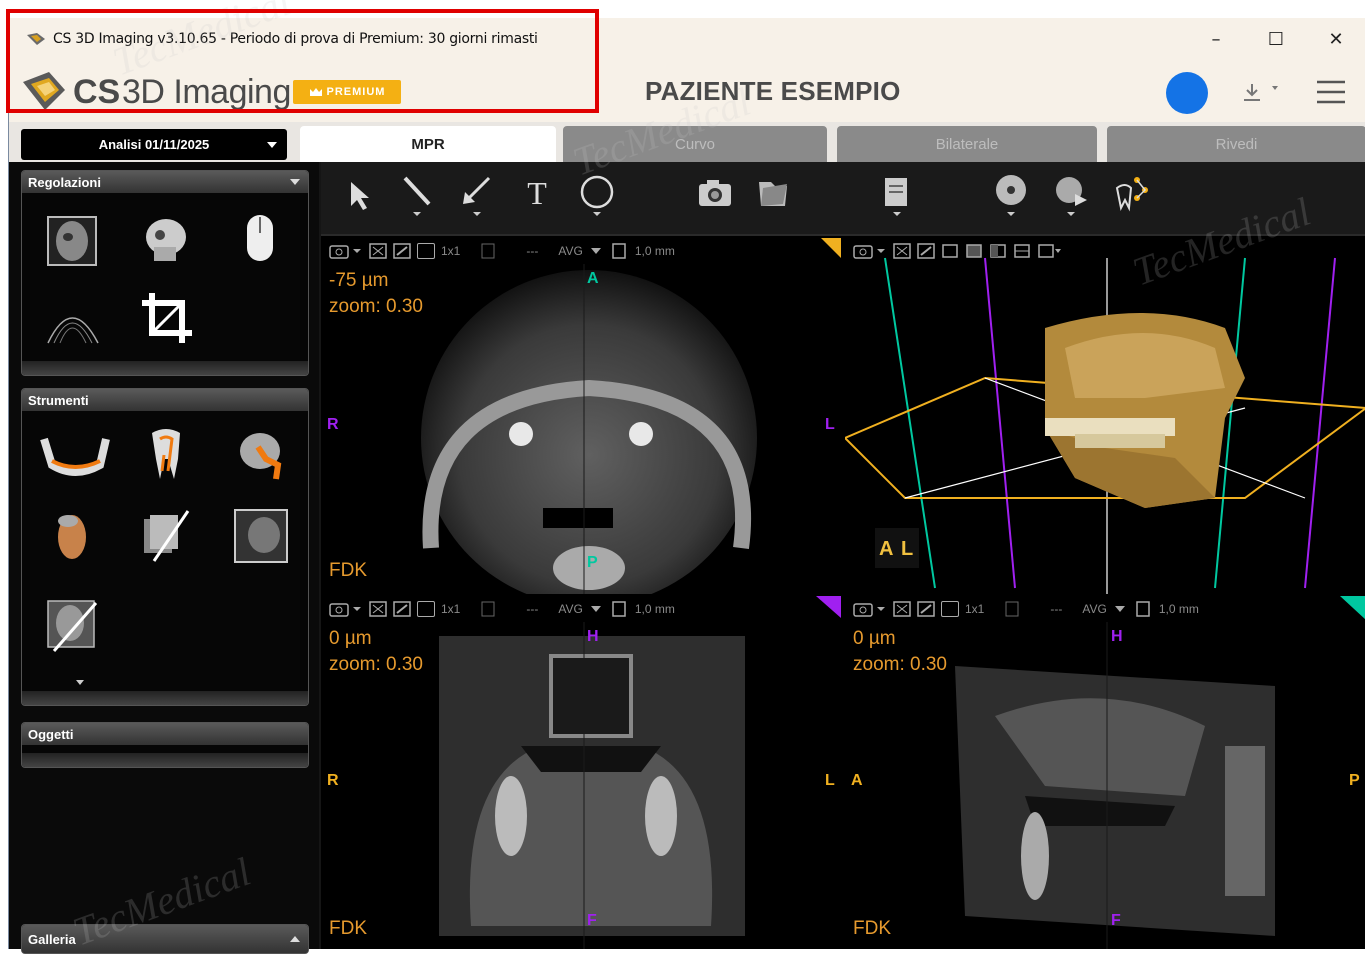  Describe the element at coordinates (974, 251) in the screenshot. I see `cube-top-view-icon` at that location.